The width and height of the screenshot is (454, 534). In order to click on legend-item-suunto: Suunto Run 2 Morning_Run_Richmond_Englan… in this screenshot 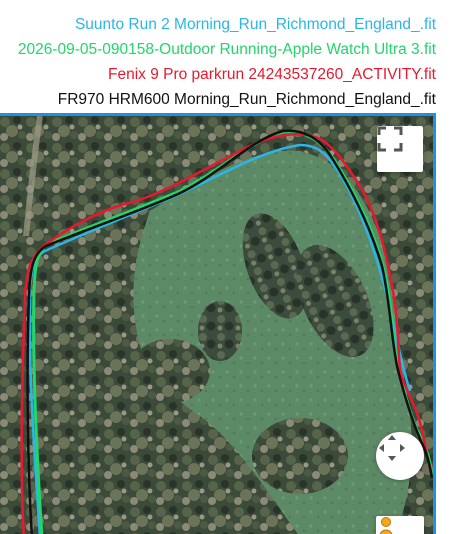, I will do `click(255, 24)`.